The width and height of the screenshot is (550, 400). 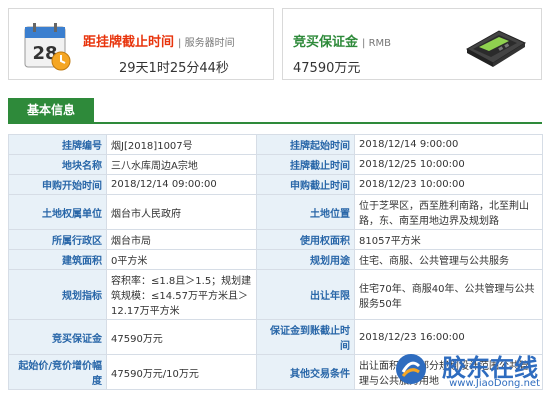 What do you see at coordinates (57, 337) in the screenshot?
I see `field-label: 竞买保证金` at bounding box center [57, 337].